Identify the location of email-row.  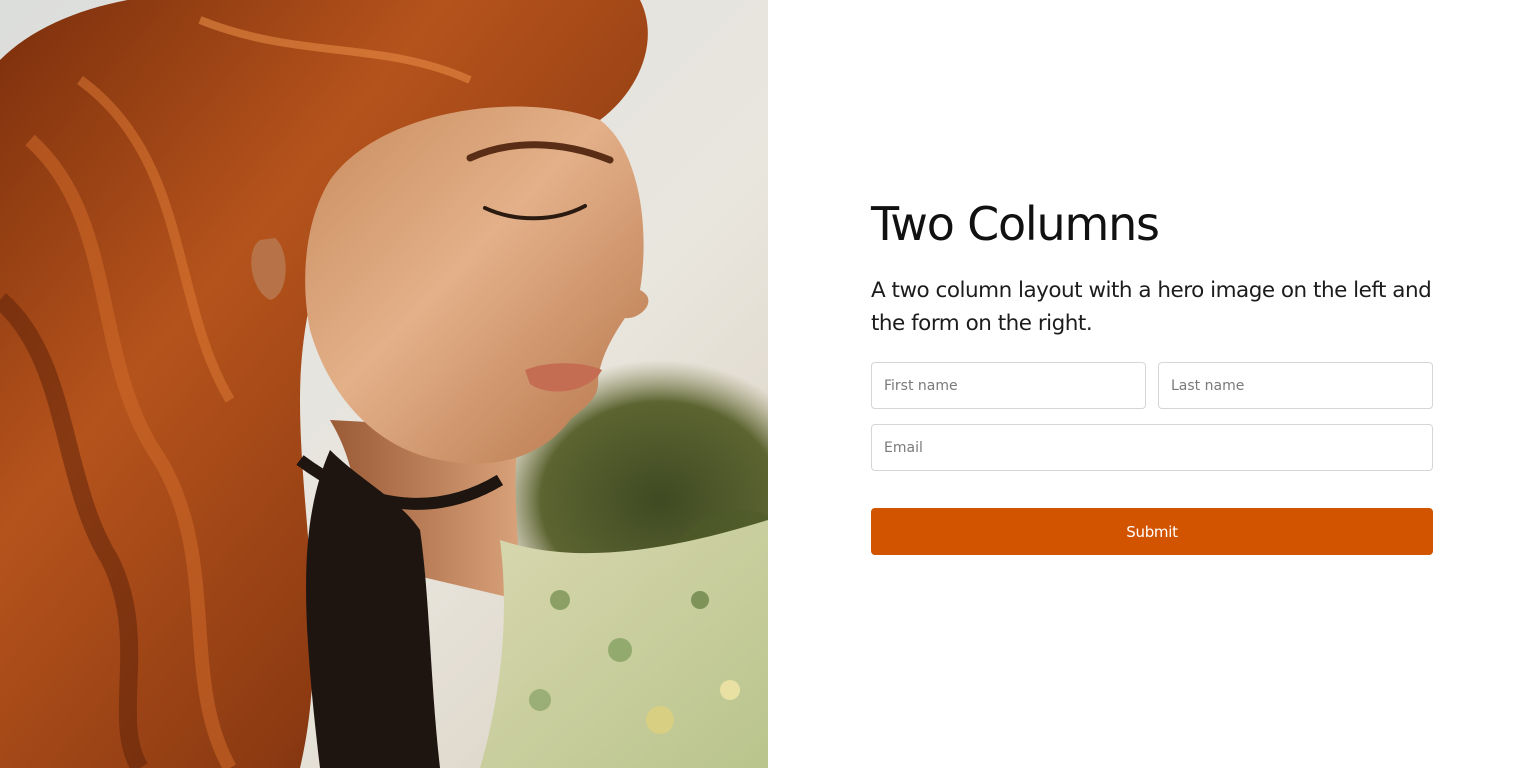
(1152, 447).